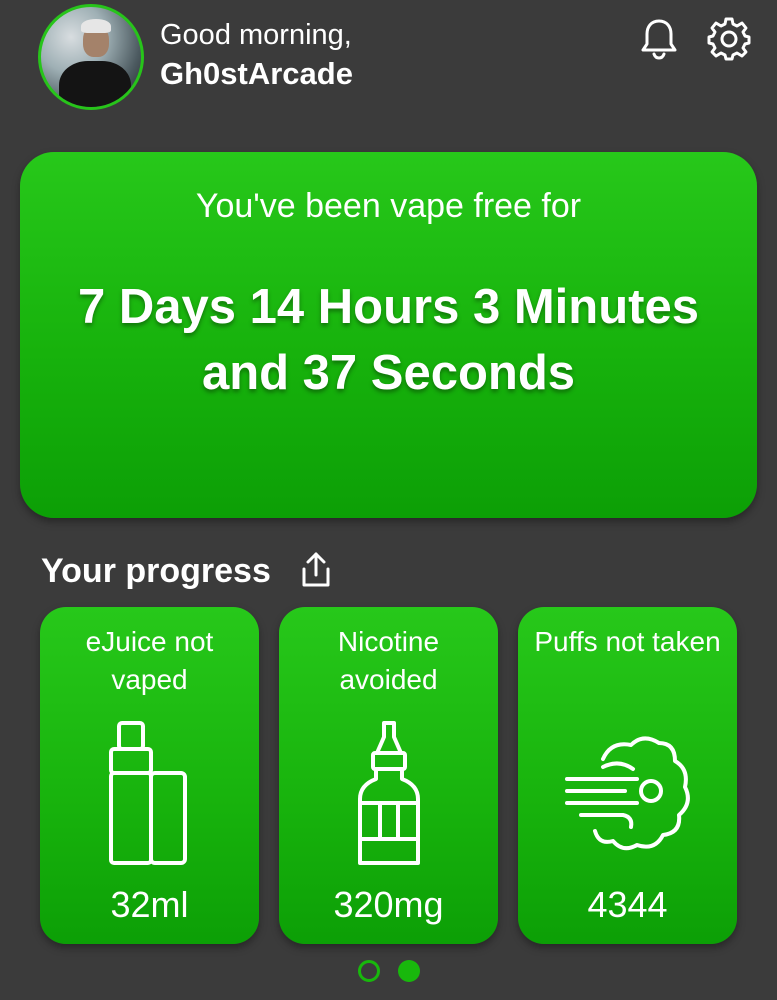 This screenshot has height=1000, width=777. Describe the element at coordinates (627, 904) in the screenshot. I see `puffs-value: 4344` at that location.